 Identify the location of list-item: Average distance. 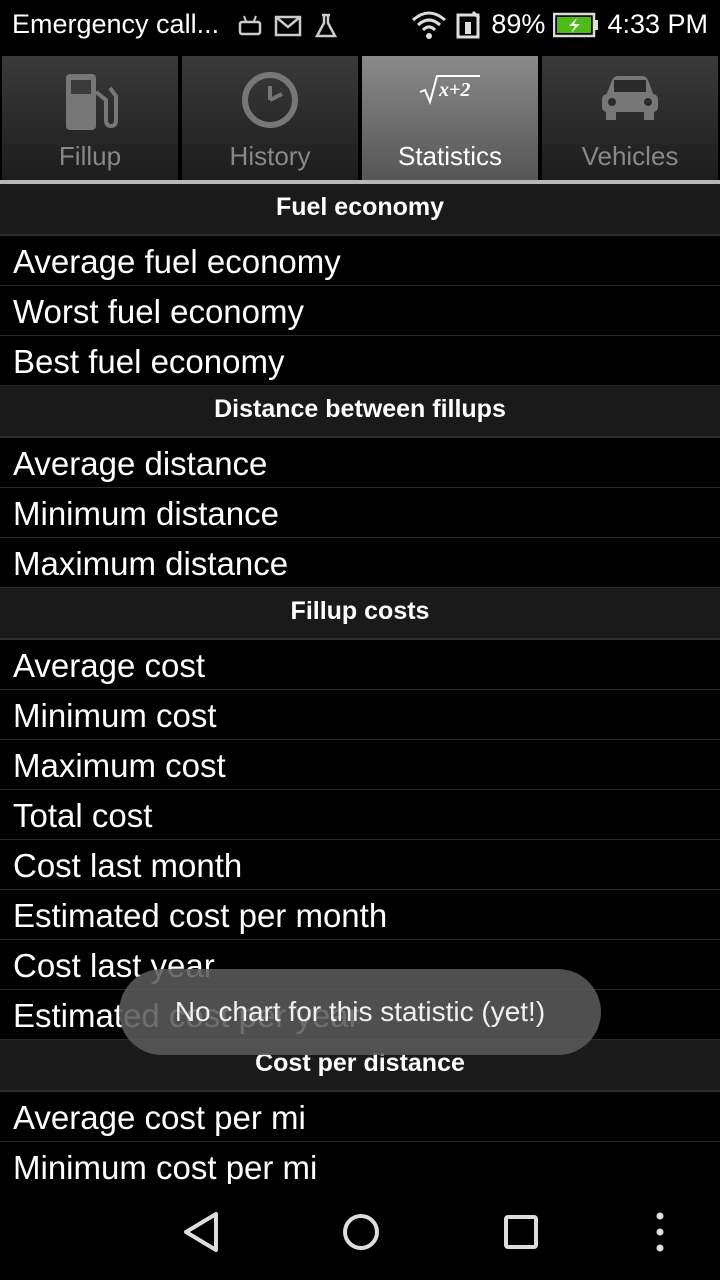
(360, 463).